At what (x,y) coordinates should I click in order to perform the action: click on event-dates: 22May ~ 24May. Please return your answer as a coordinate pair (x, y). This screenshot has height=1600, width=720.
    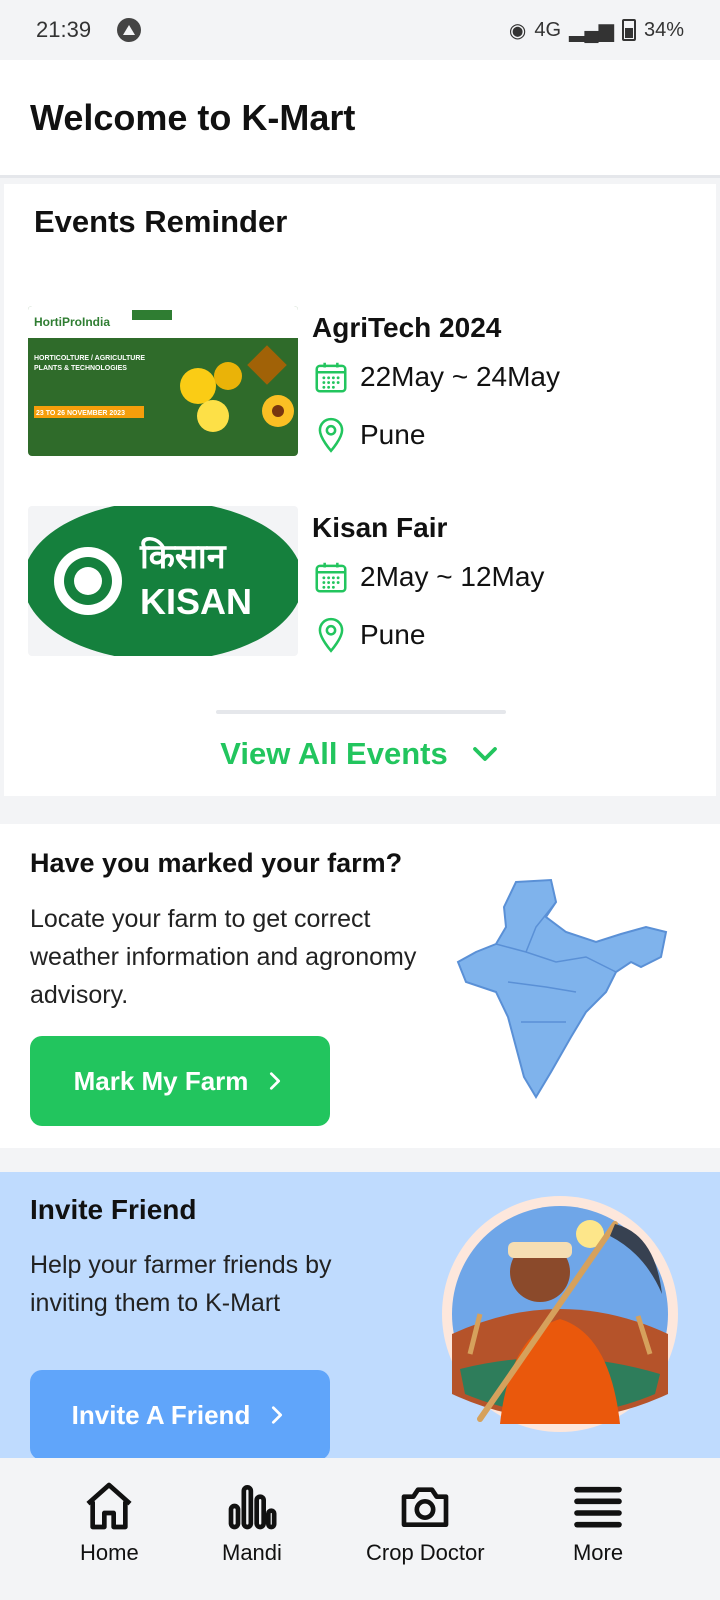
    Looking at the image, I should click on (460, 376).